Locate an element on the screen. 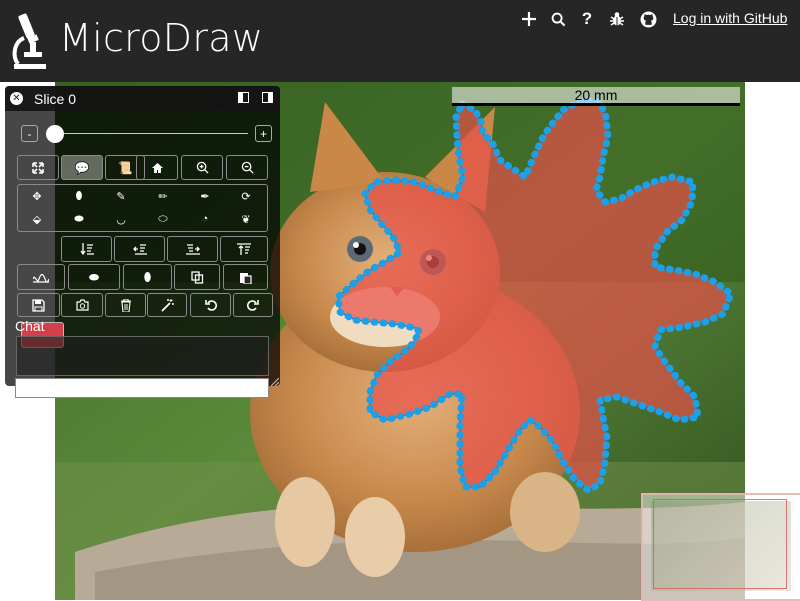 The image size is (800, 601). microscope-logo-icon is located at coordinates (29, 41).